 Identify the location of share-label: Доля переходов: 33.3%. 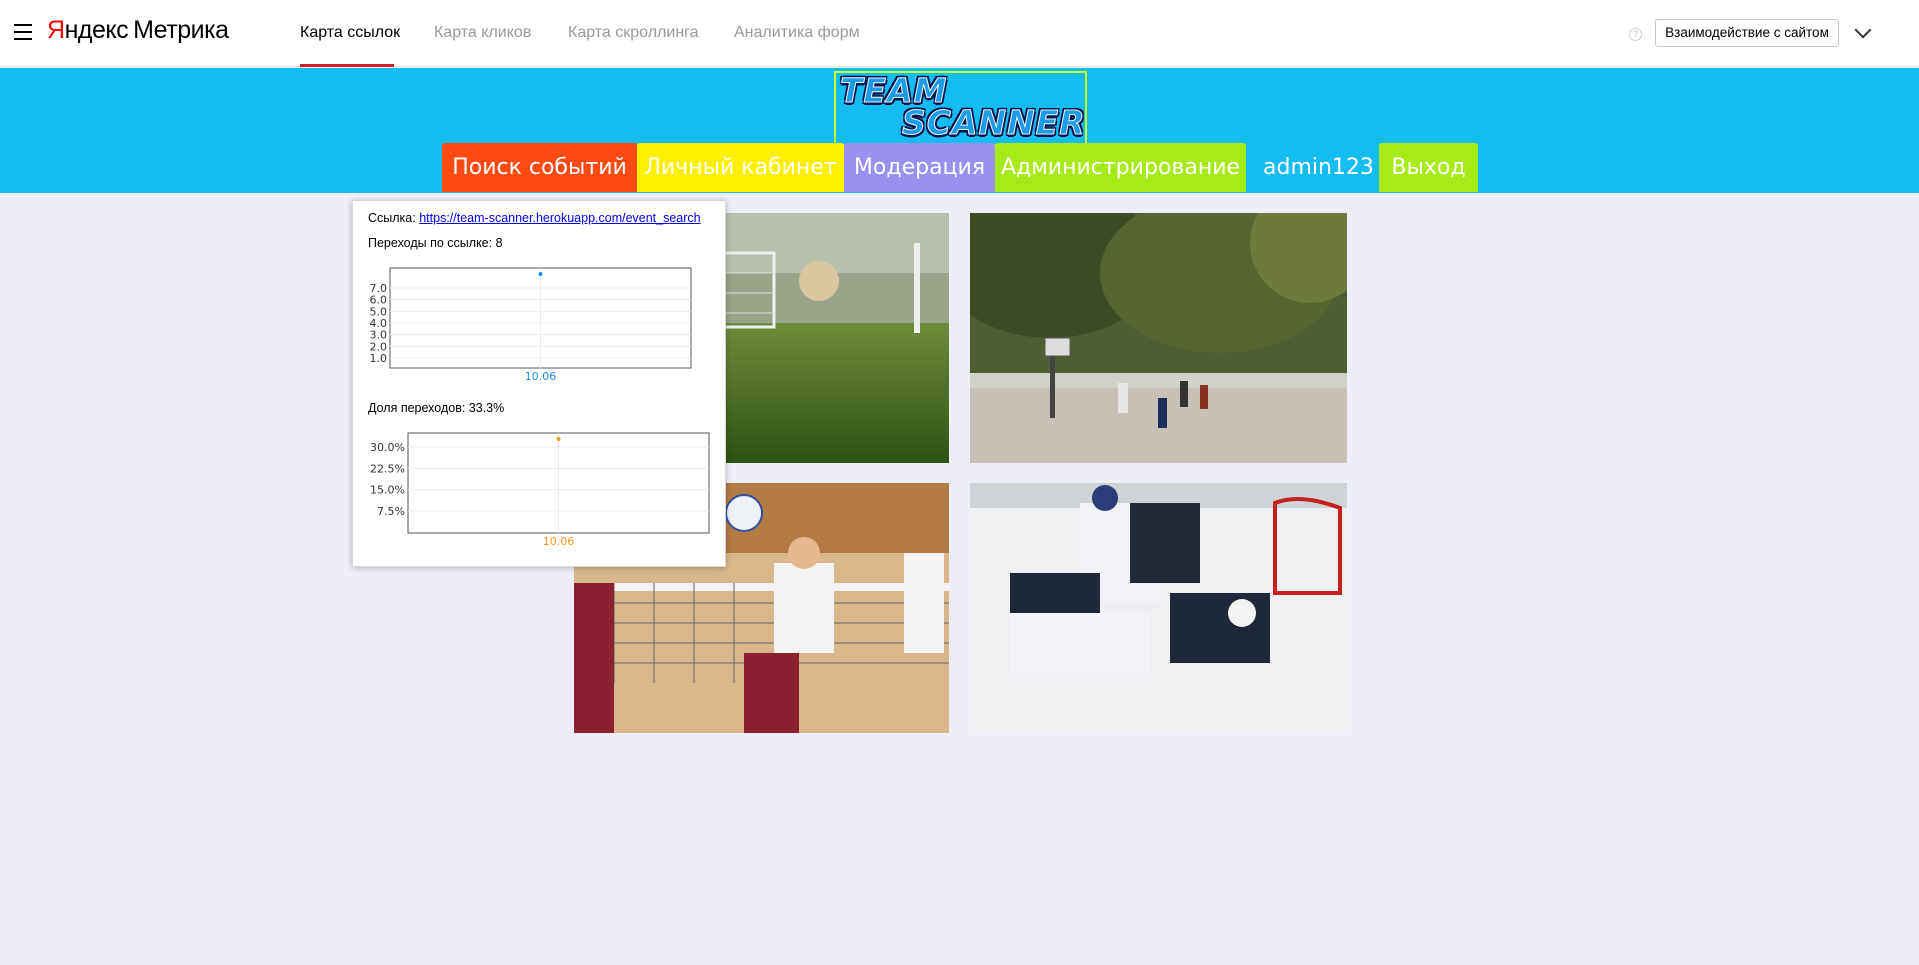
(436, 408).